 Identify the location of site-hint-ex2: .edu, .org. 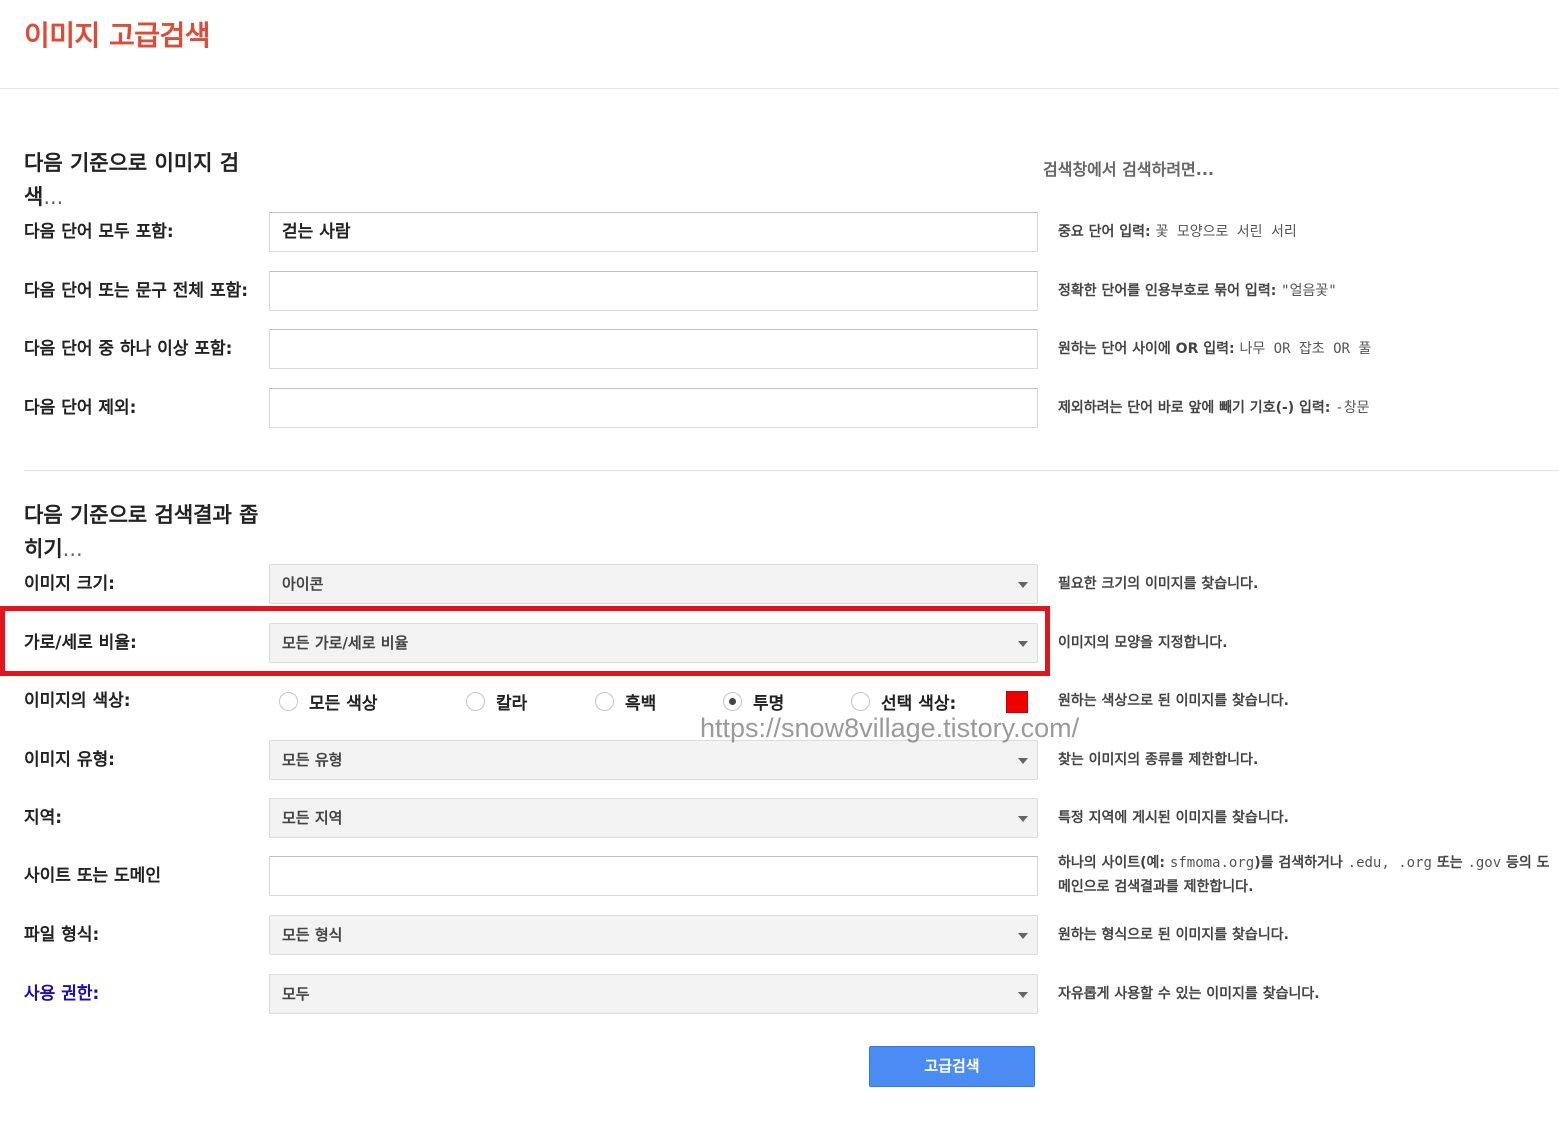
(1389, 863).